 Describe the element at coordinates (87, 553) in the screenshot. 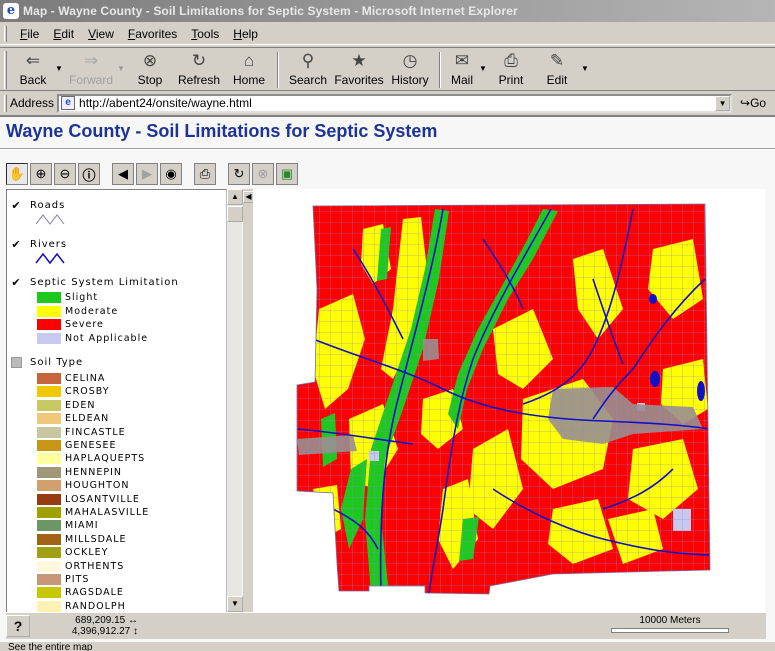

I see `legend-label: OCKLEY` at that location.